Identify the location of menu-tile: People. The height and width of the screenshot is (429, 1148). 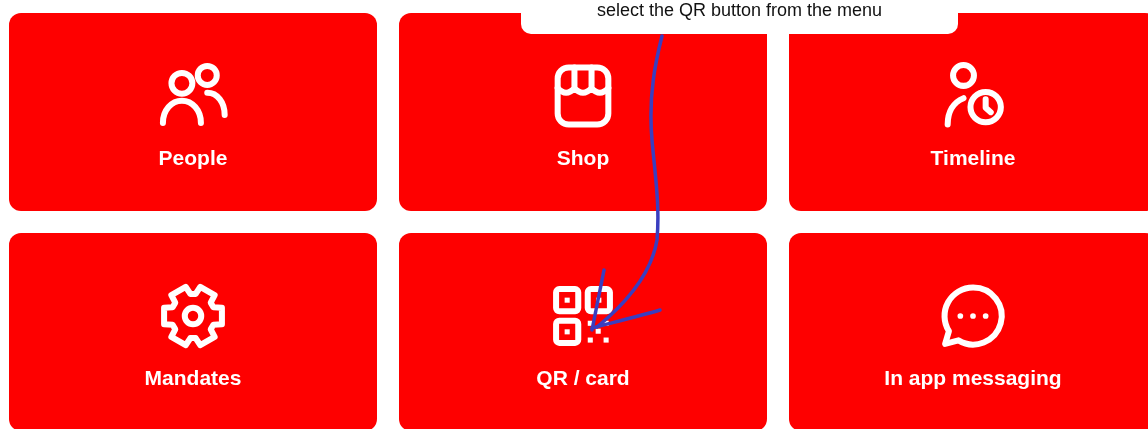
(193, 112).